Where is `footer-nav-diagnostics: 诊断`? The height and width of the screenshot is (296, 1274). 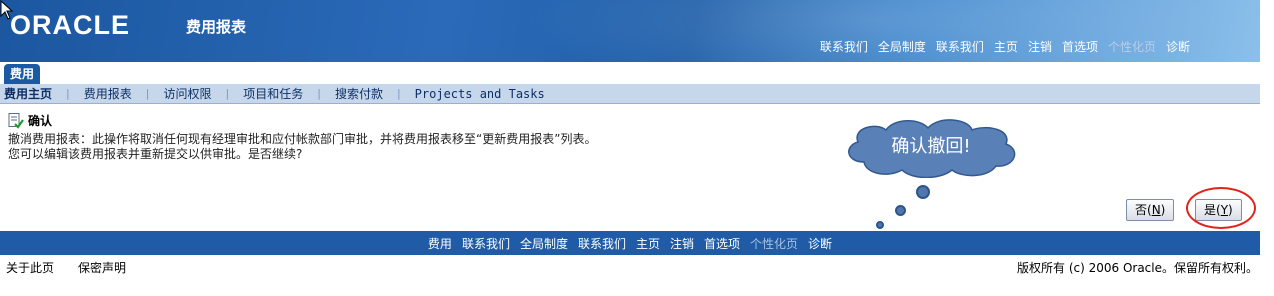
footer-nav-diagnostics: 诊断 is located at coordinates (820, 243).